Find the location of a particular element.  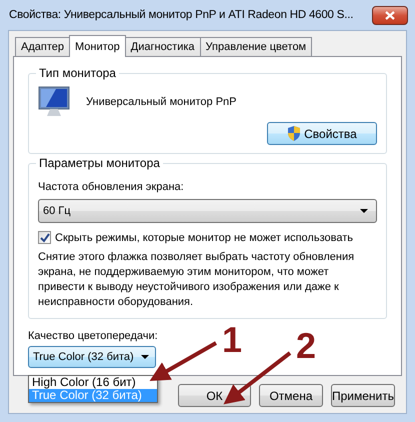

close-button is located at coordinates (390, 15).